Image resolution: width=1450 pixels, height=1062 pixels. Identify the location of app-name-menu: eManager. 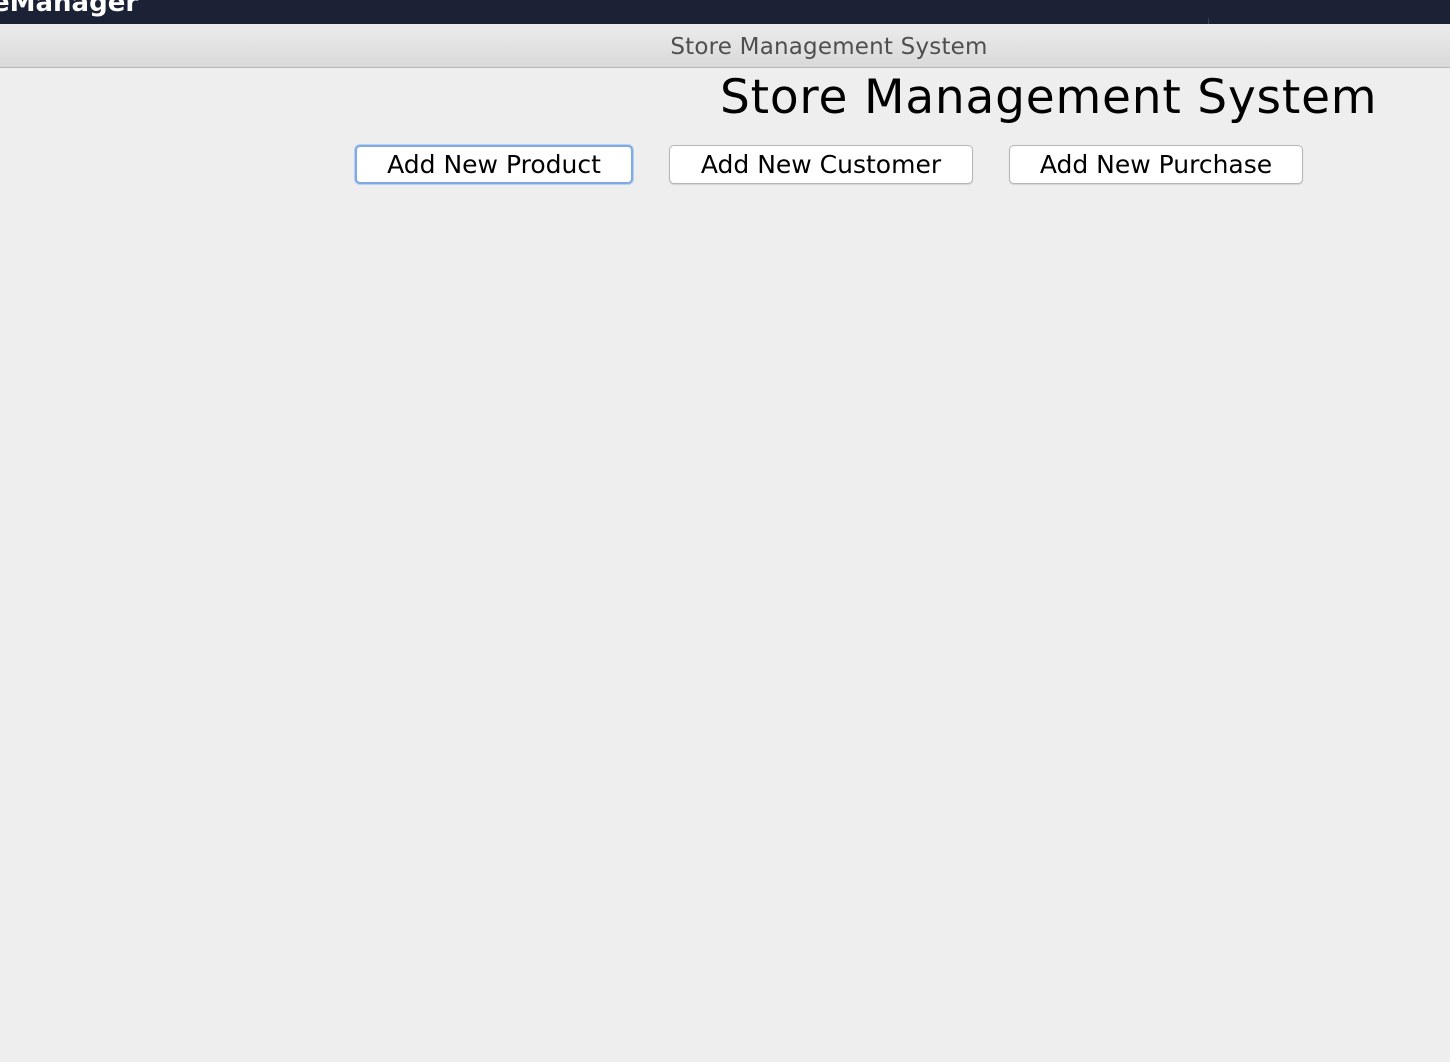
(69, 9).